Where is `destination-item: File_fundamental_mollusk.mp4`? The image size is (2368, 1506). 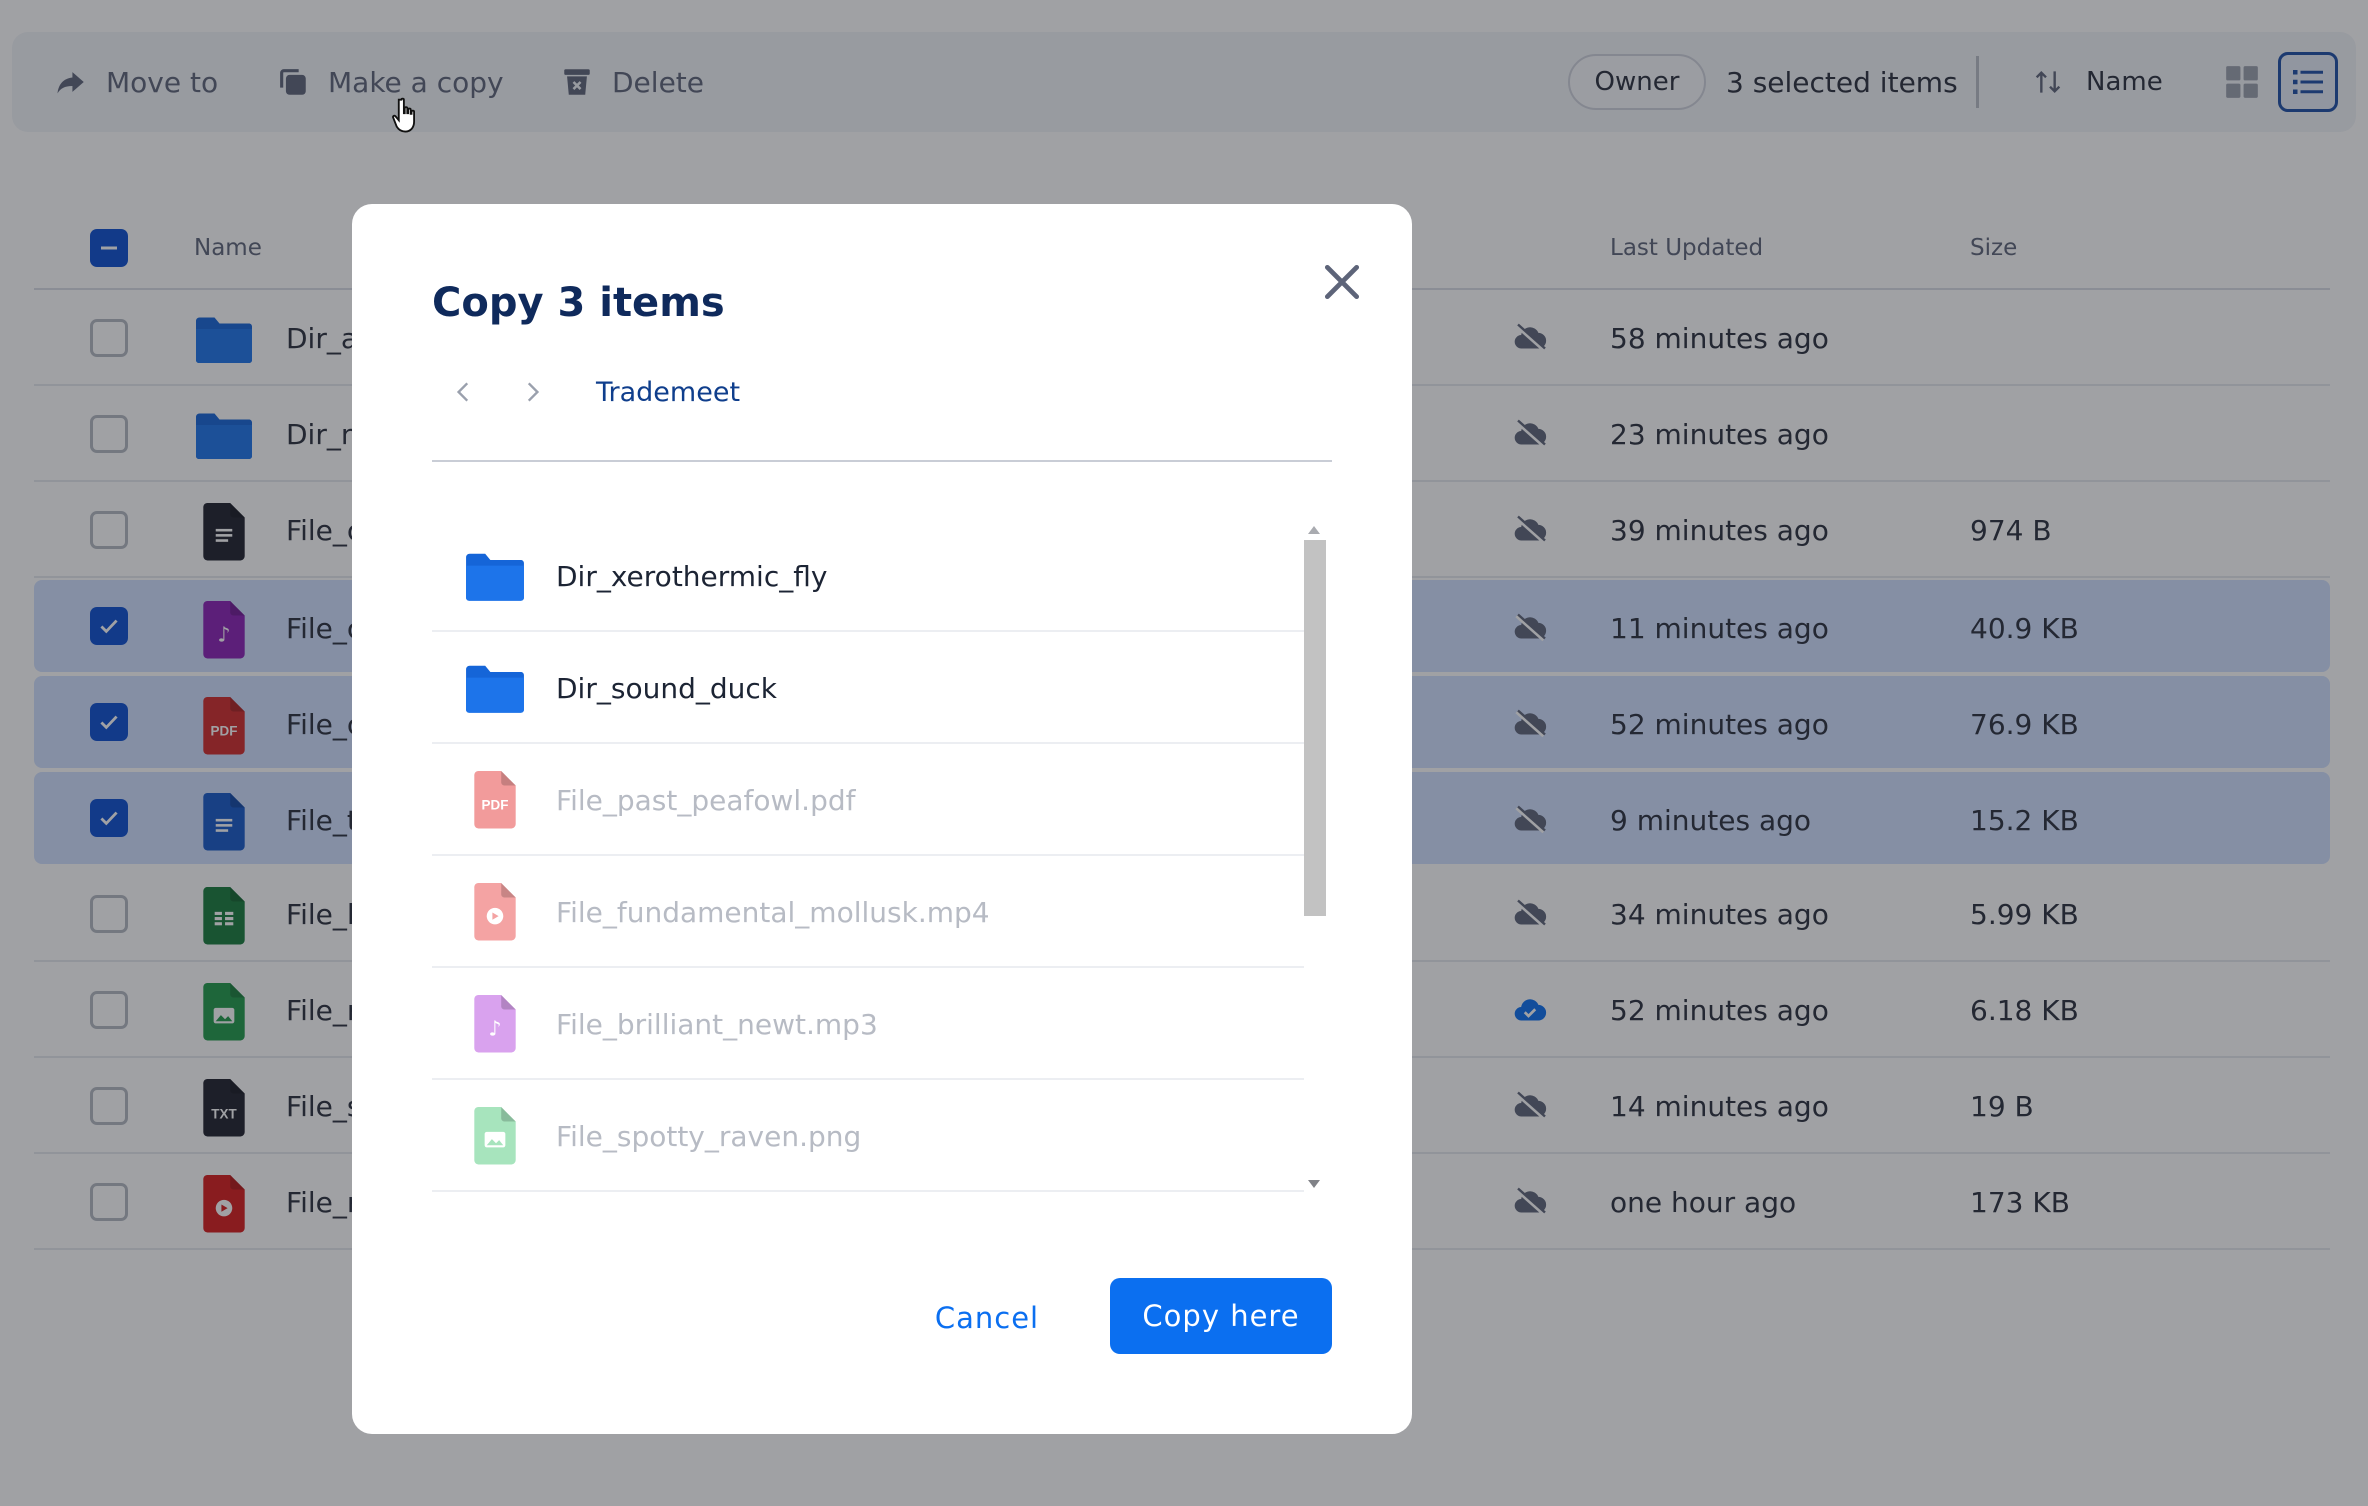
destination-item: File_fundamental_mollusk.mp4 is located at coordinates (868, 912).